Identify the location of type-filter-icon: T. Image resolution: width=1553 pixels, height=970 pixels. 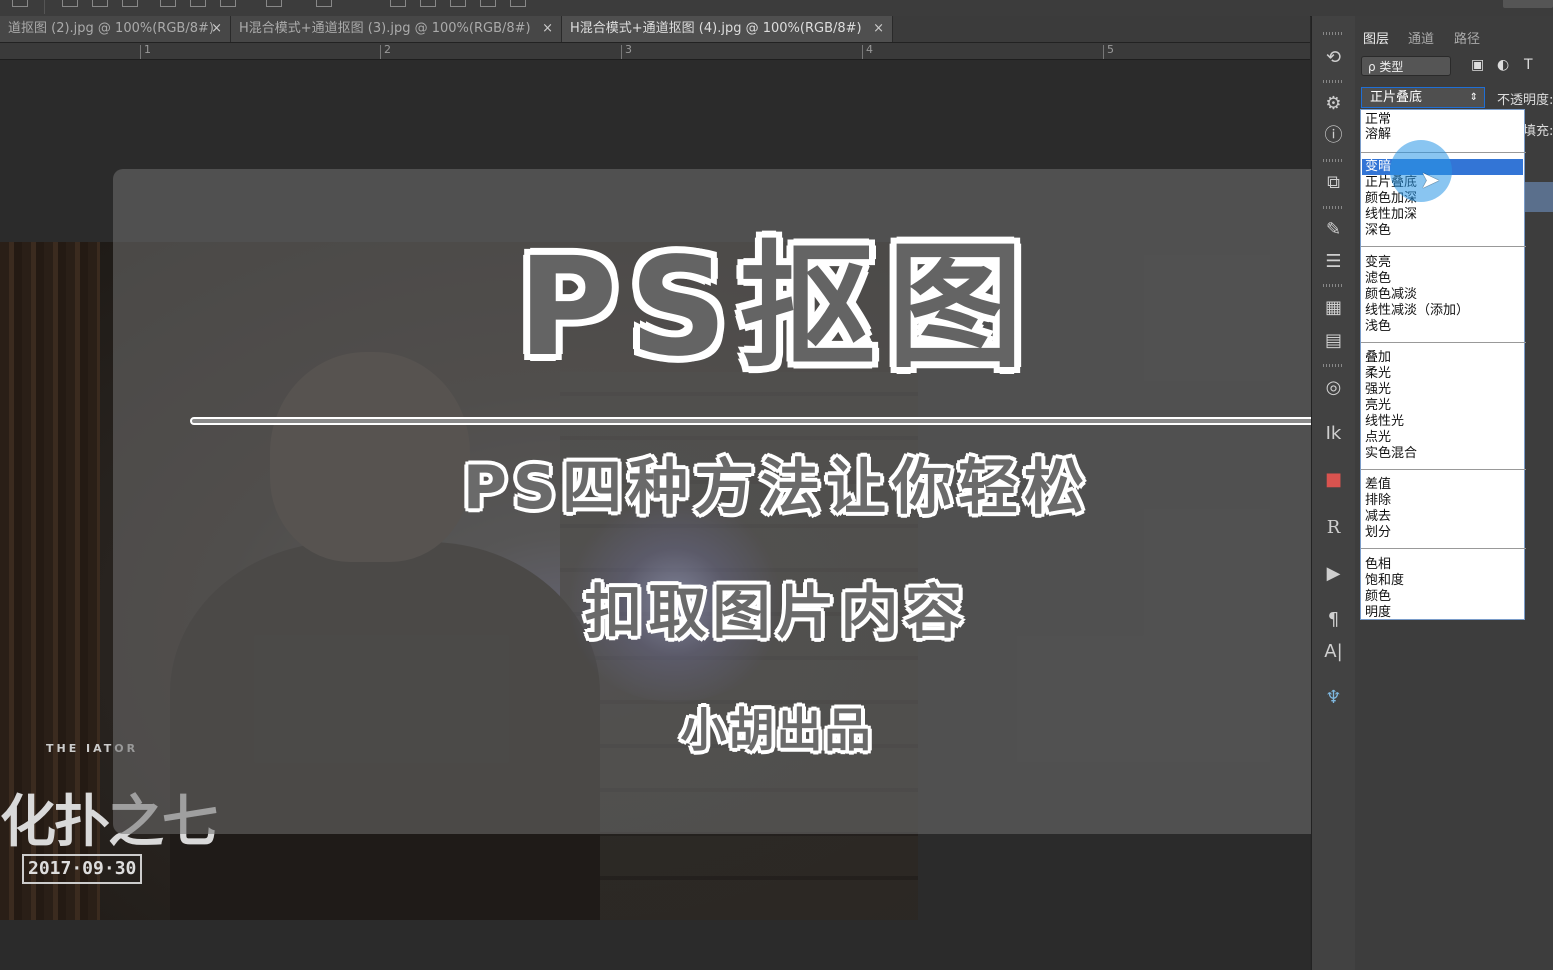
(1528, 65).